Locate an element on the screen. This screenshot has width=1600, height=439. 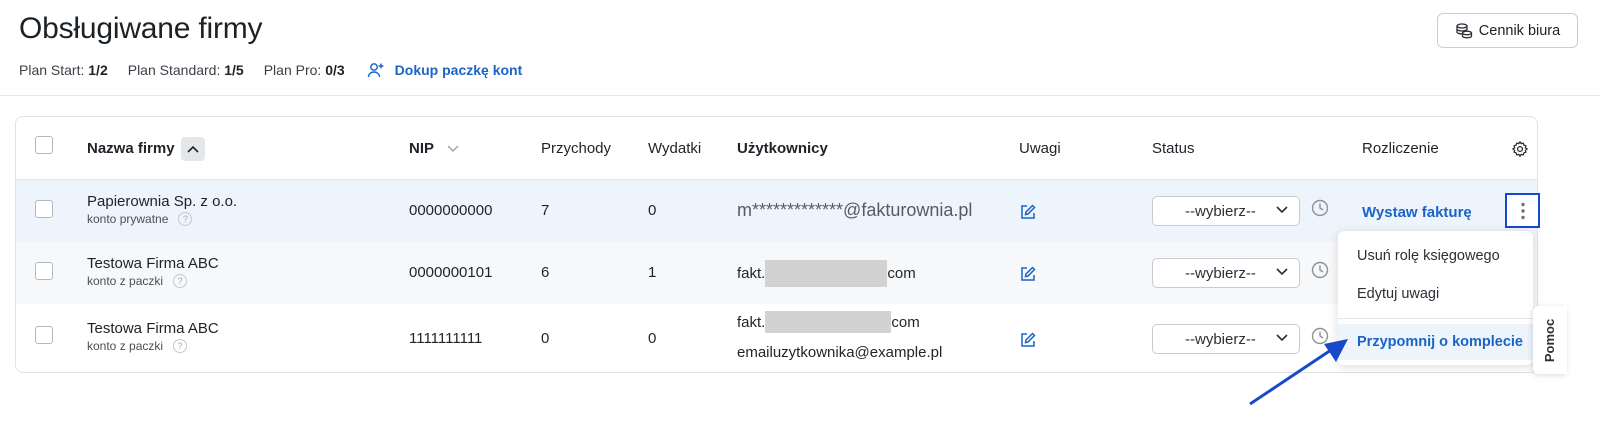
column-income: Przychody is located at coordinates (576, 148).